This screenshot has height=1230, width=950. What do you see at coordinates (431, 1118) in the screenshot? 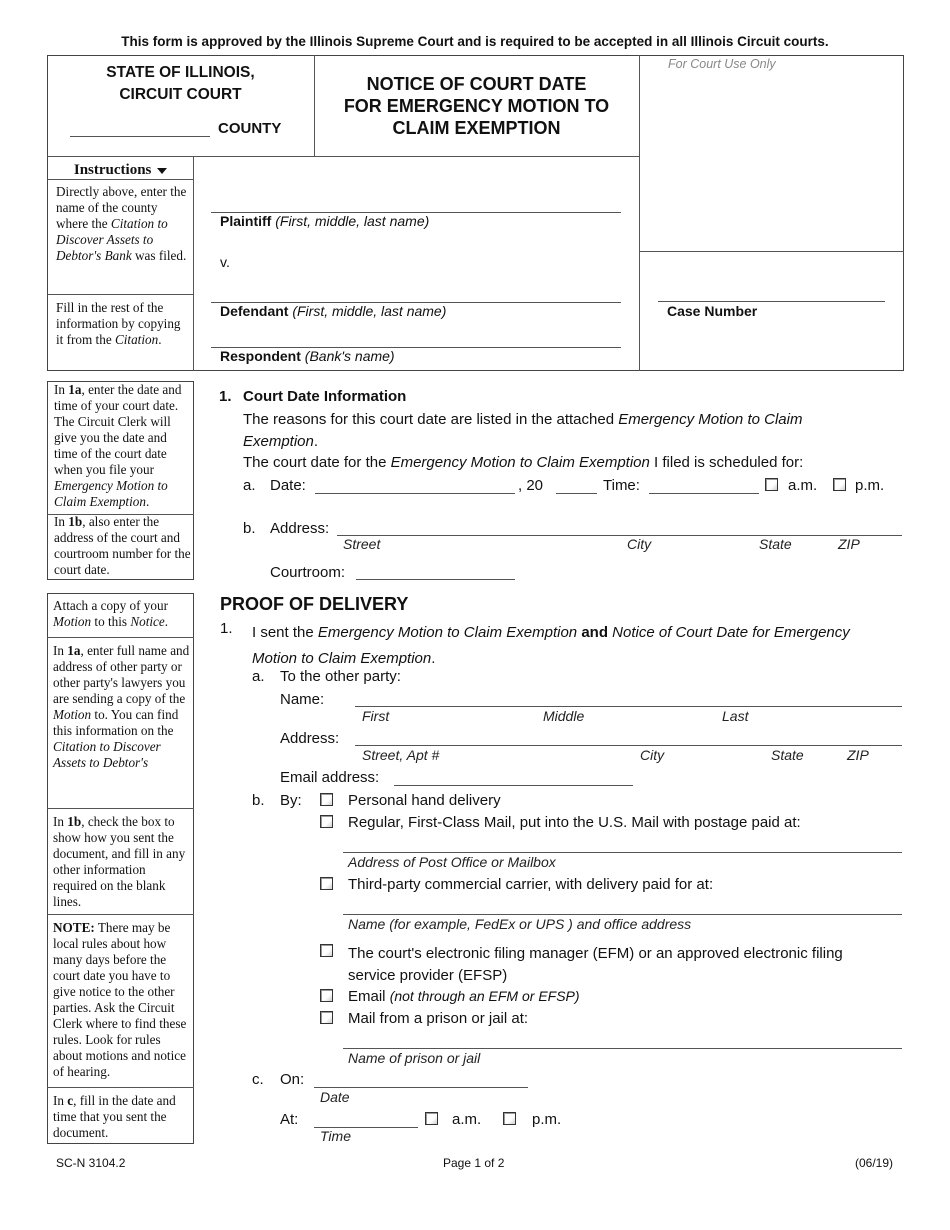
I see `sent-am-checkbox` at bounding box center [431, 1118].